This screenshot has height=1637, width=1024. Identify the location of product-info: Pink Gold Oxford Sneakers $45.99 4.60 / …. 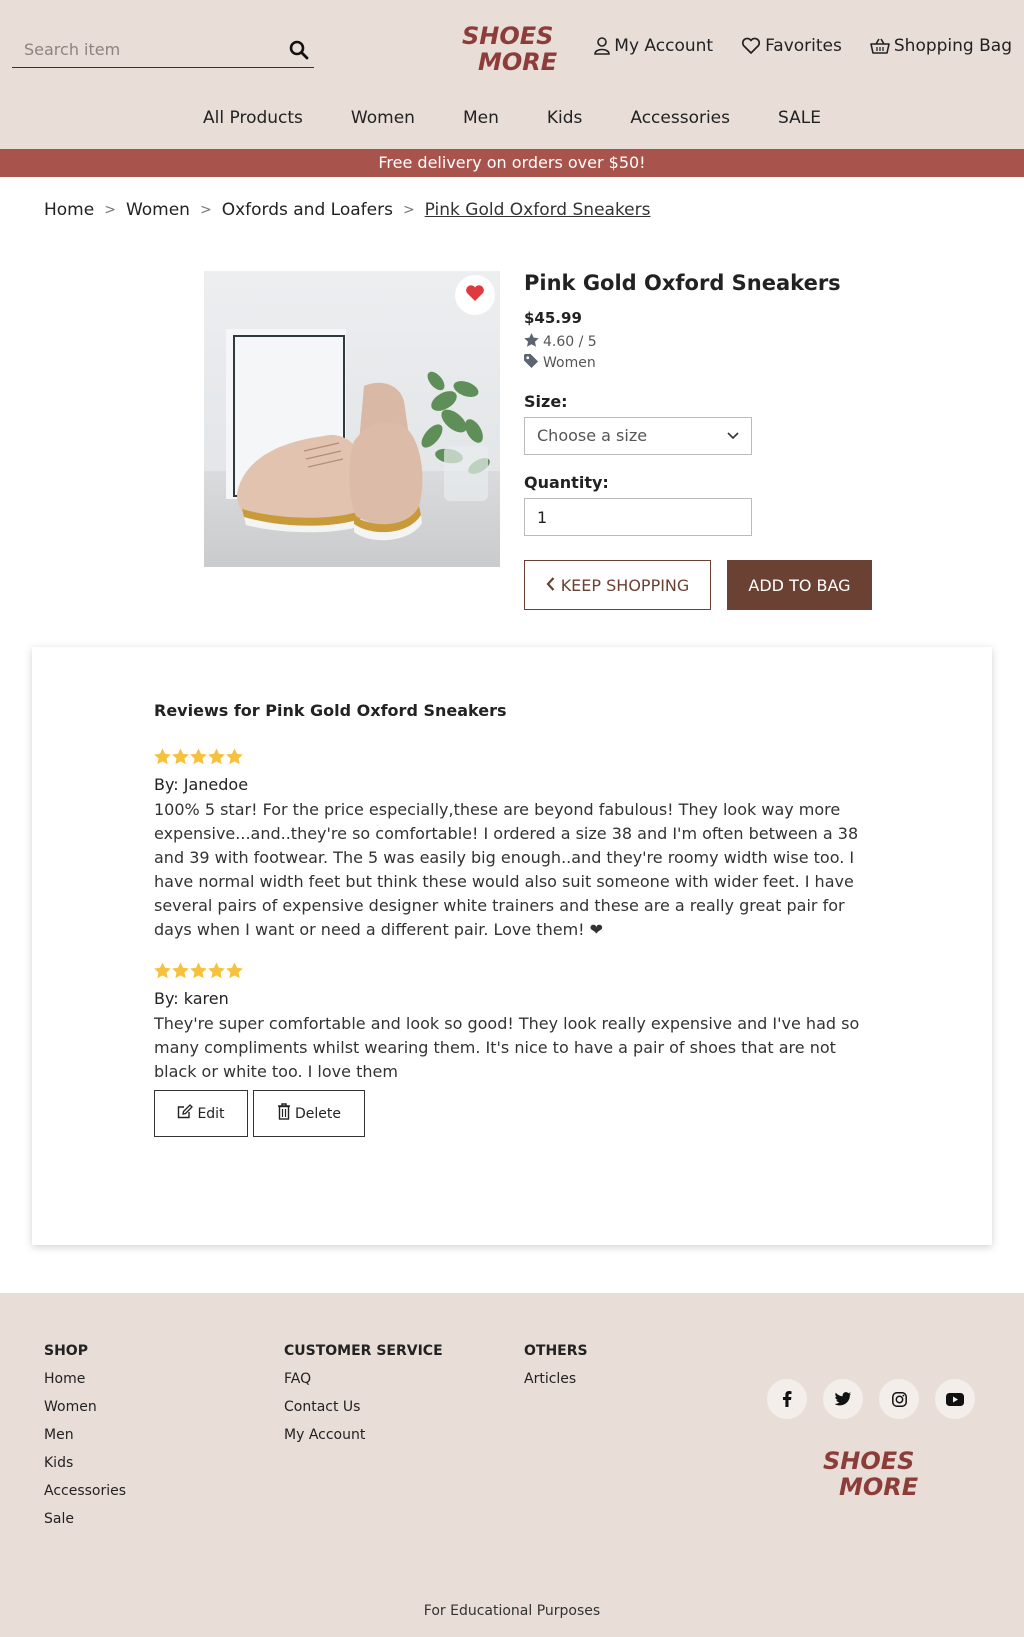
(704, 440).